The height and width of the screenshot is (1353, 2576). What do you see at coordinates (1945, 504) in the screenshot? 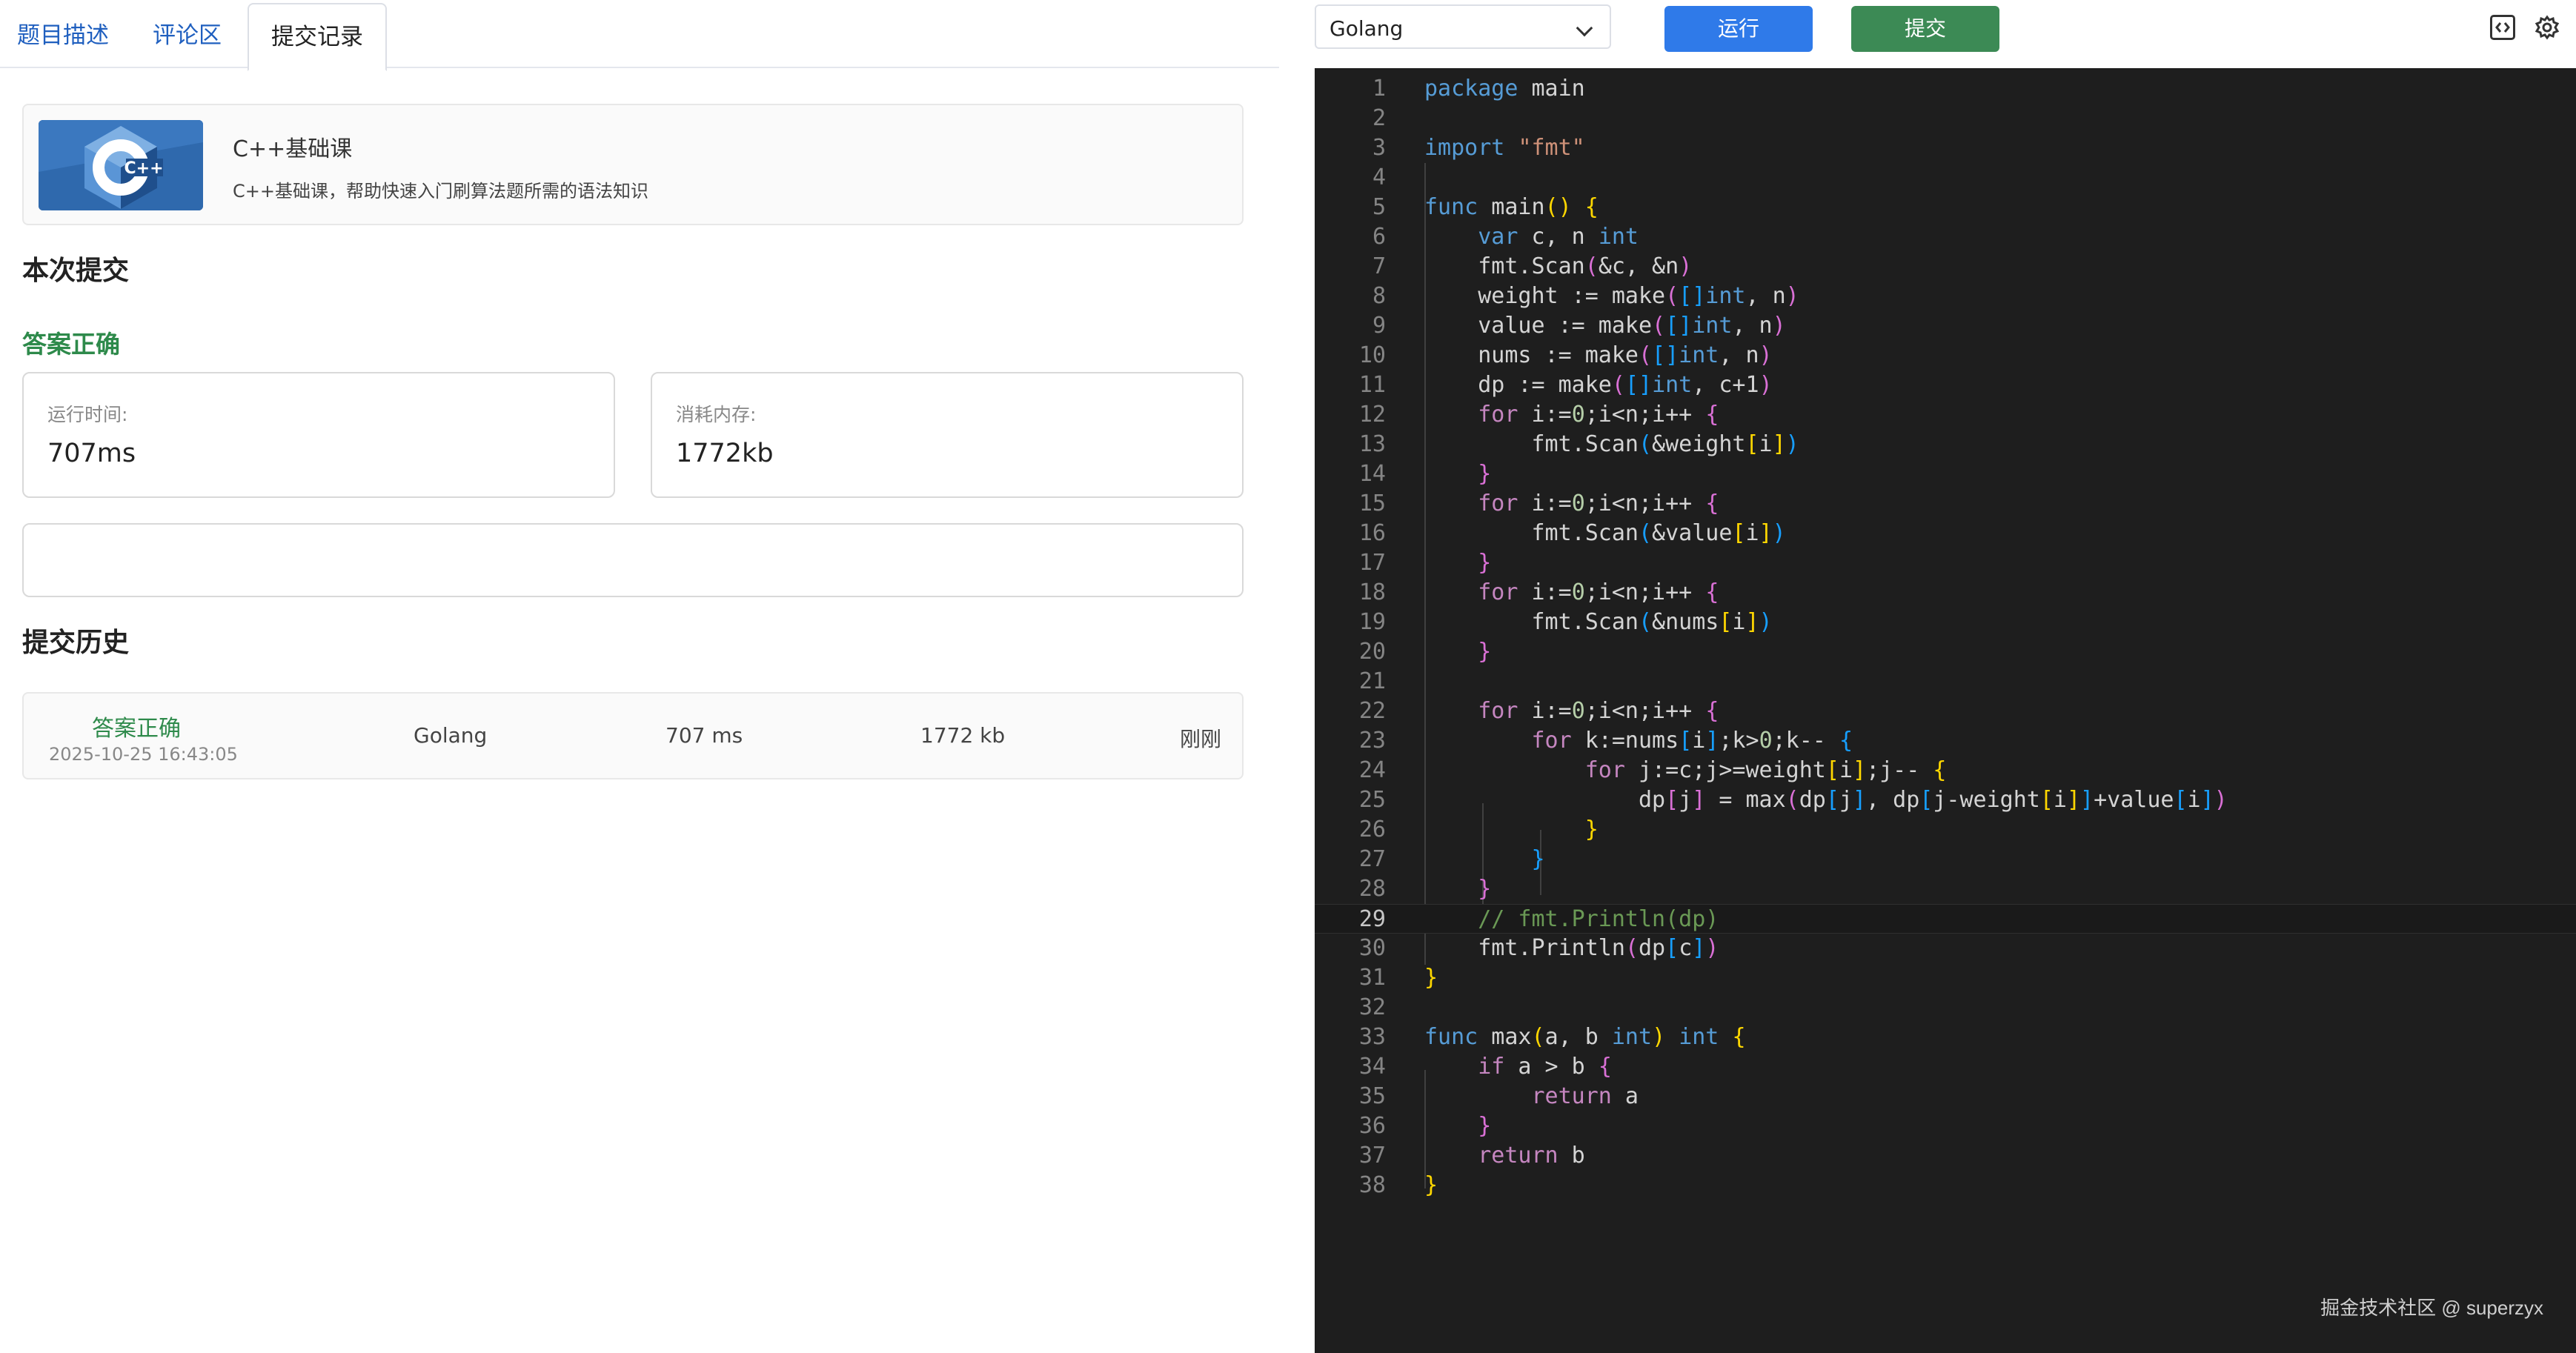
I see `code-line: 15 for i:=0;i<n;i++ {` at bounding box center [1945, 504].